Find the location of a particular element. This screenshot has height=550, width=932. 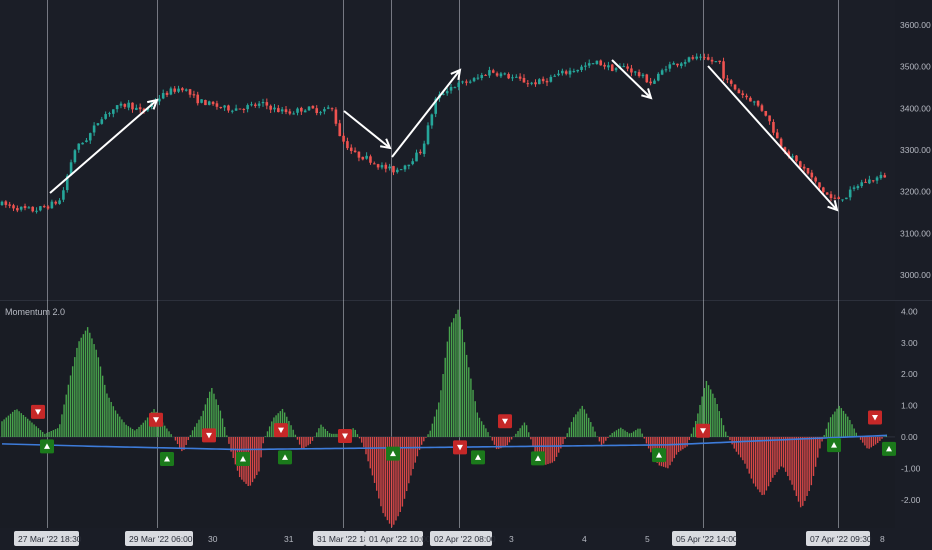

price-tick-label: 3100.00 is located at coordinates (915, 233).